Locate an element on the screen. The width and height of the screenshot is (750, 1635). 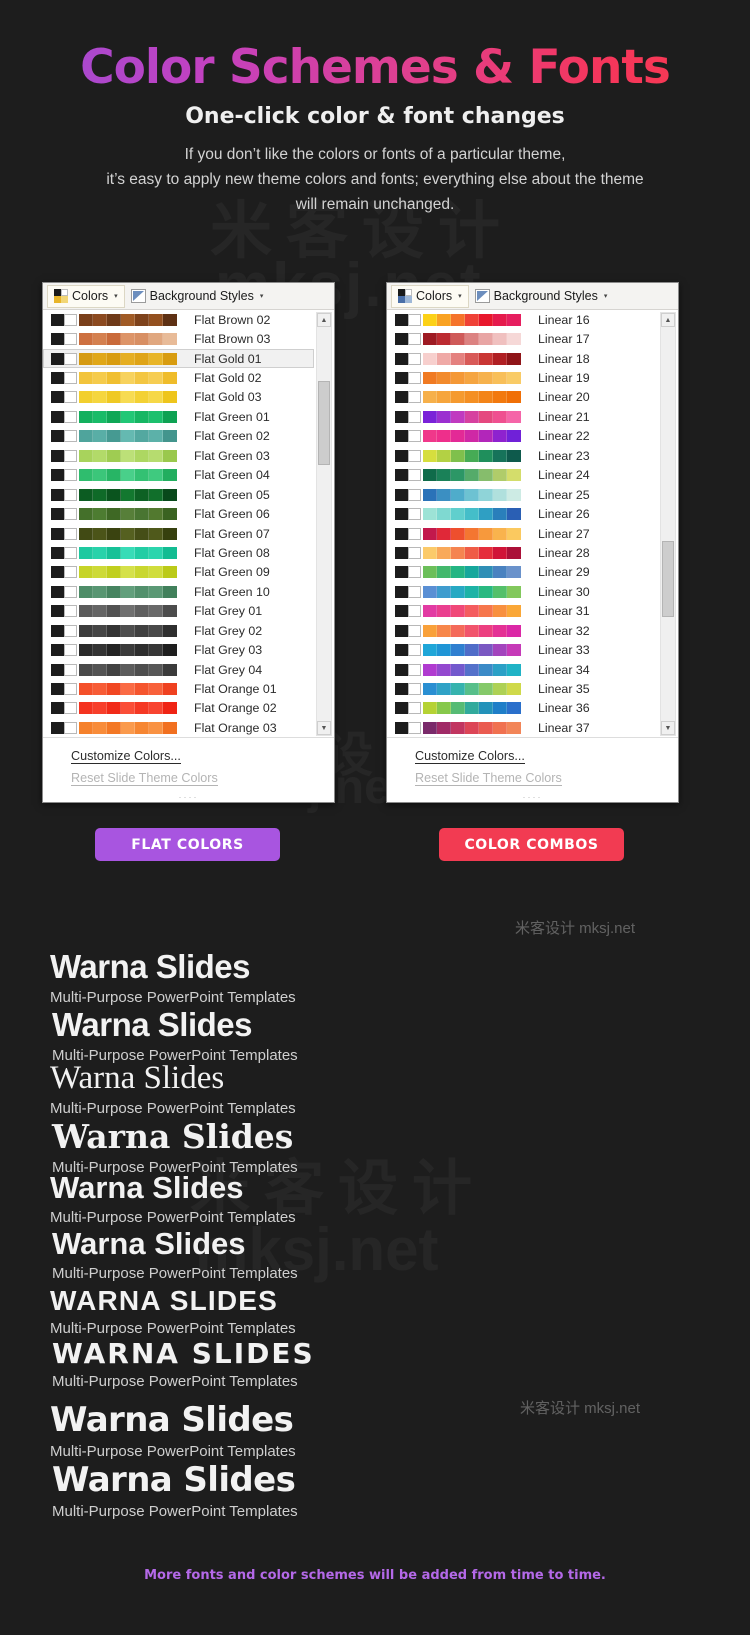
color-scheme-row: Flat Brown 02 is located at coordinates (178, 319).